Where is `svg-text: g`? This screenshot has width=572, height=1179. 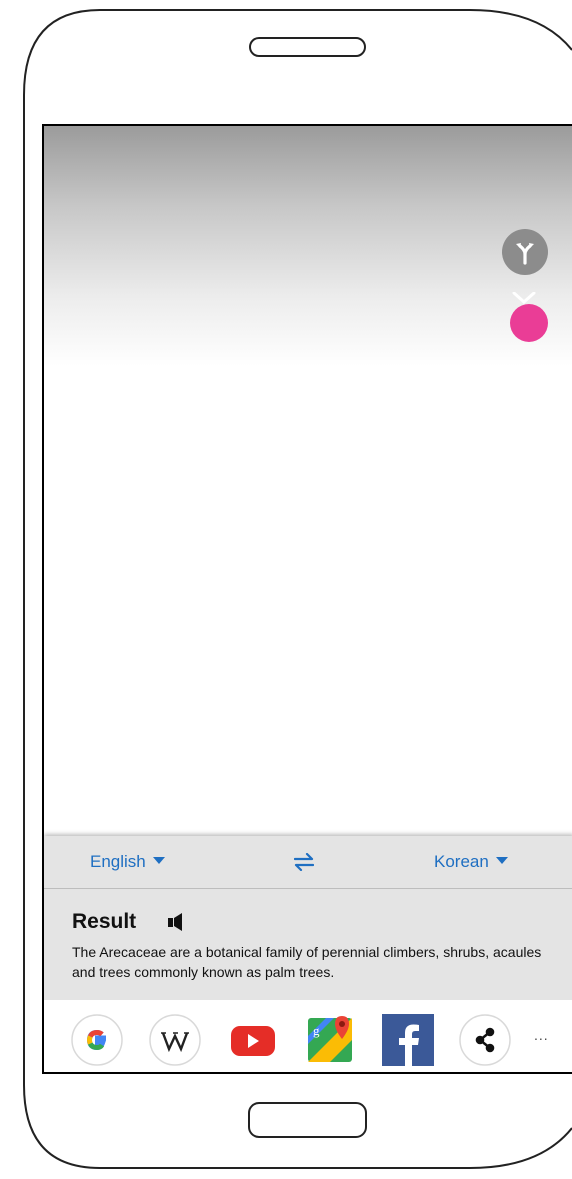
svg-text: g is located at coordinates (316, 1030).